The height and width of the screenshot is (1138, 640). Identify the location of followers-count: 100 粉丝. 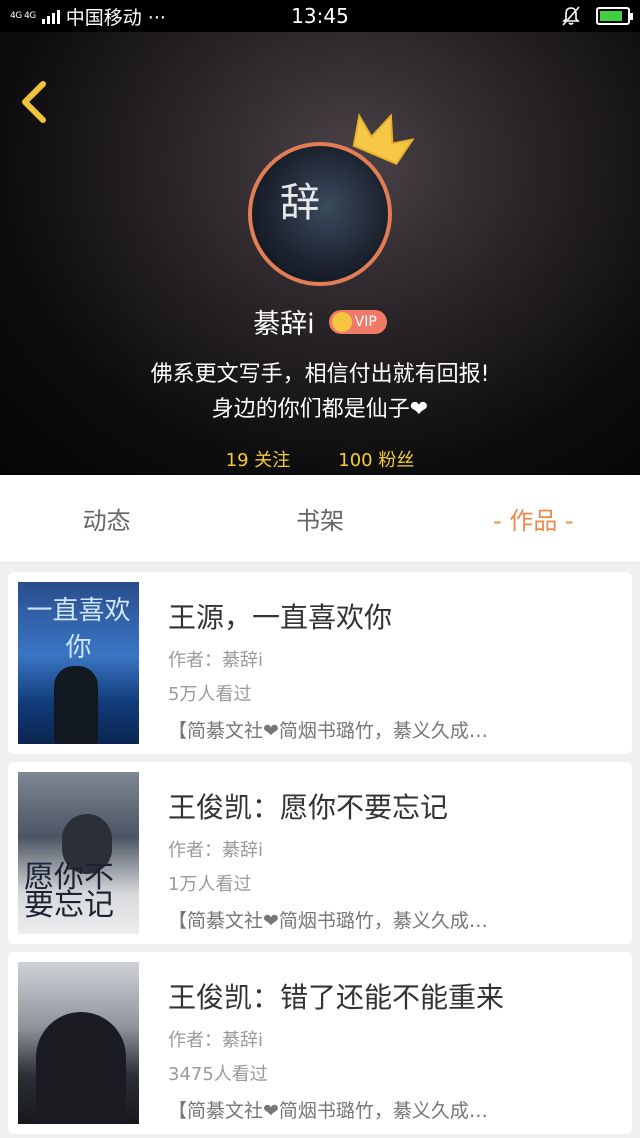
(376, 459).